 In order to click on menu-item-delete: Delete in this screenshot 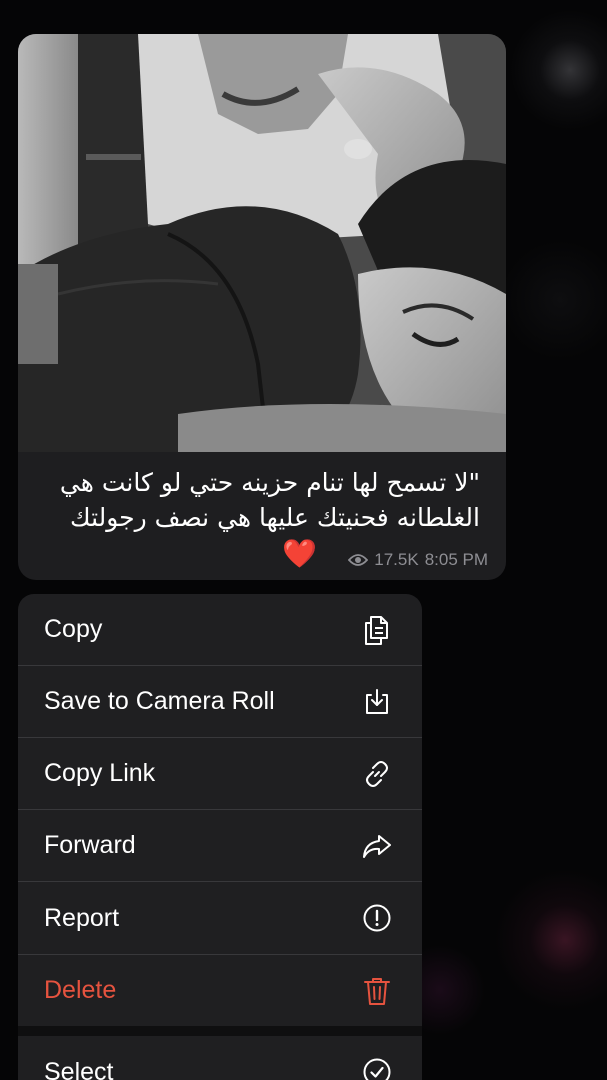, I will do `click(220, 990)`.